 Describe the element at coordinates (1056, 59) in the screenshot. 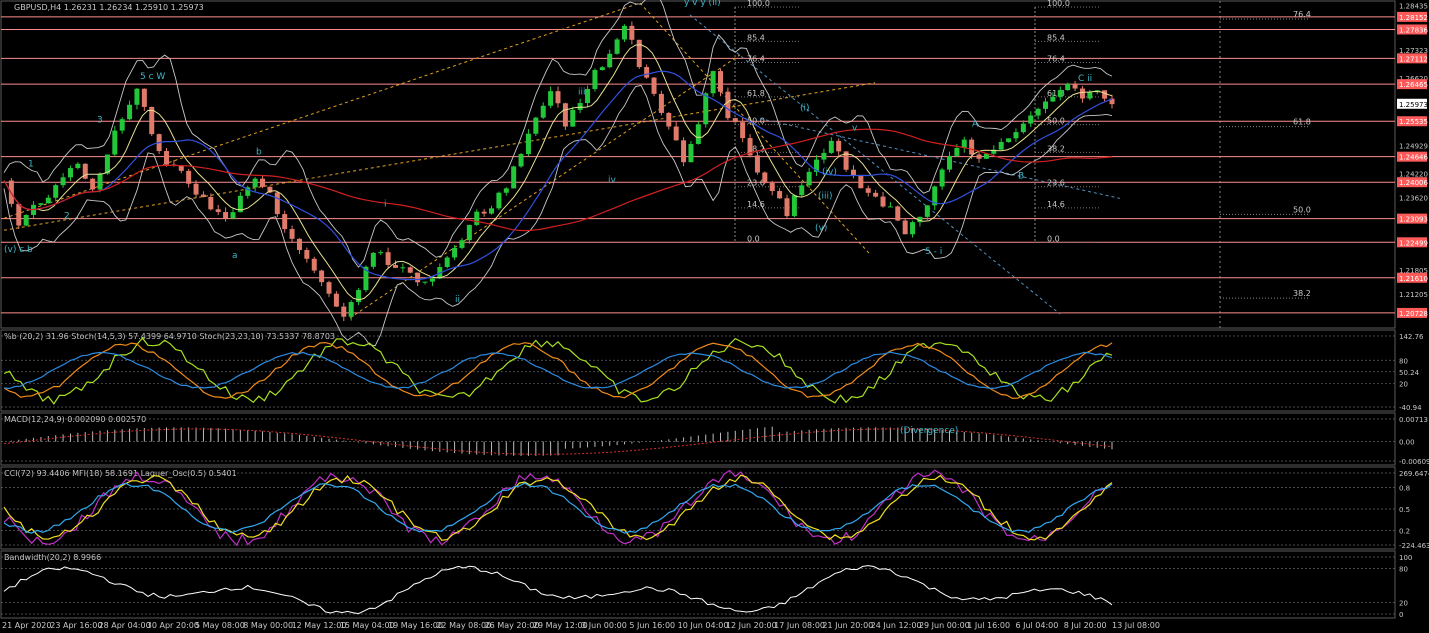

I see `fib-label: 76.4` at that location.